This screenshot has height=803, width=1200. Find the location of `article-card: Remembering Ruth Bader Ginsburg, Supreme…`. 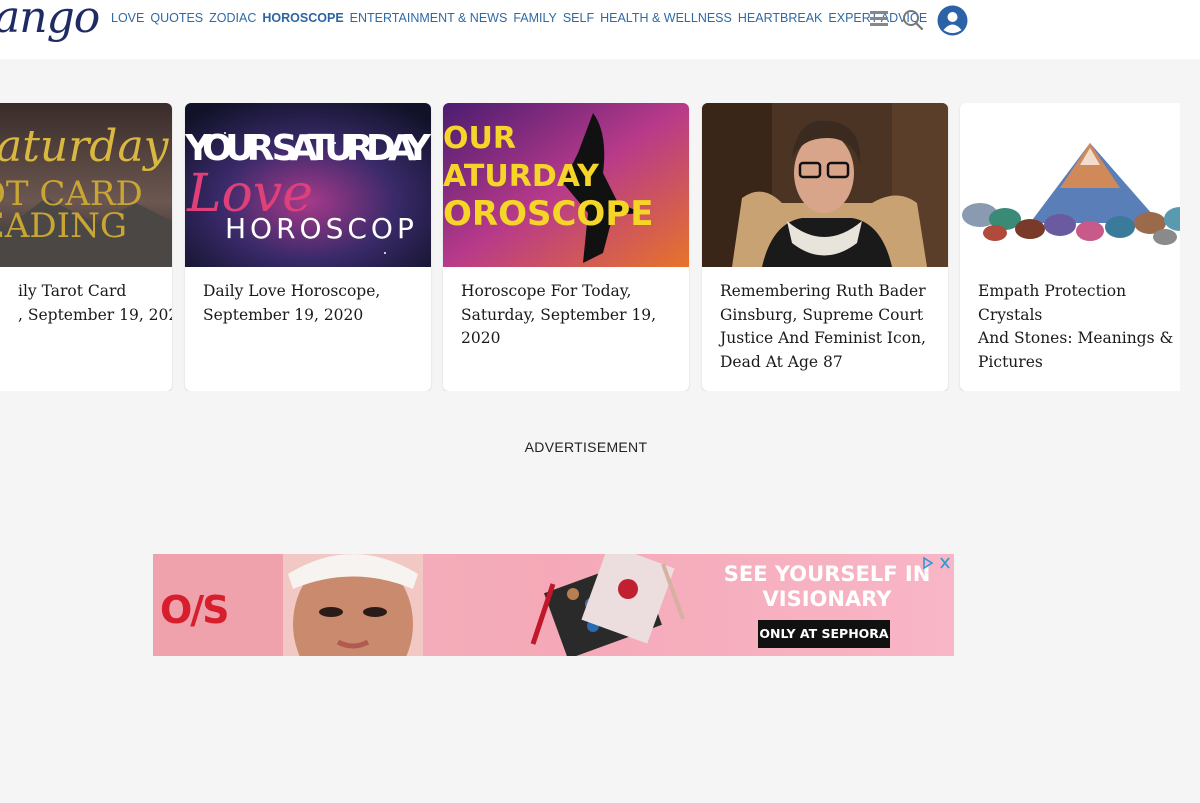

article-card: Remembering Ruth Bader Ginsburg, Supreme… is located at coordinates (825, 247).